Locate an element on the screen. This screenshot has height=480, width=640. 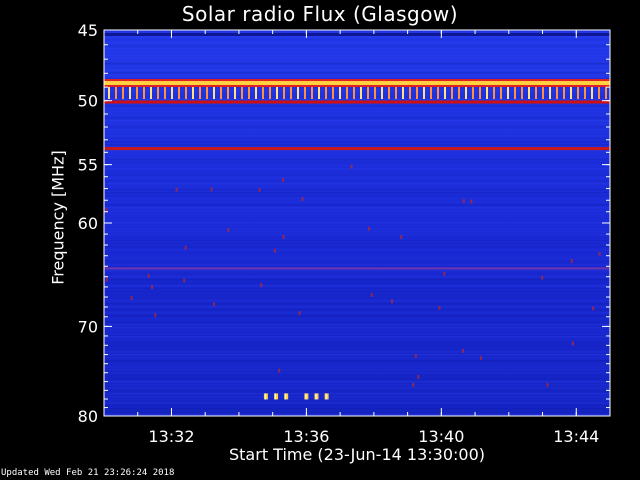
y-tick-label: 50 is located at coordinates (88, 101).